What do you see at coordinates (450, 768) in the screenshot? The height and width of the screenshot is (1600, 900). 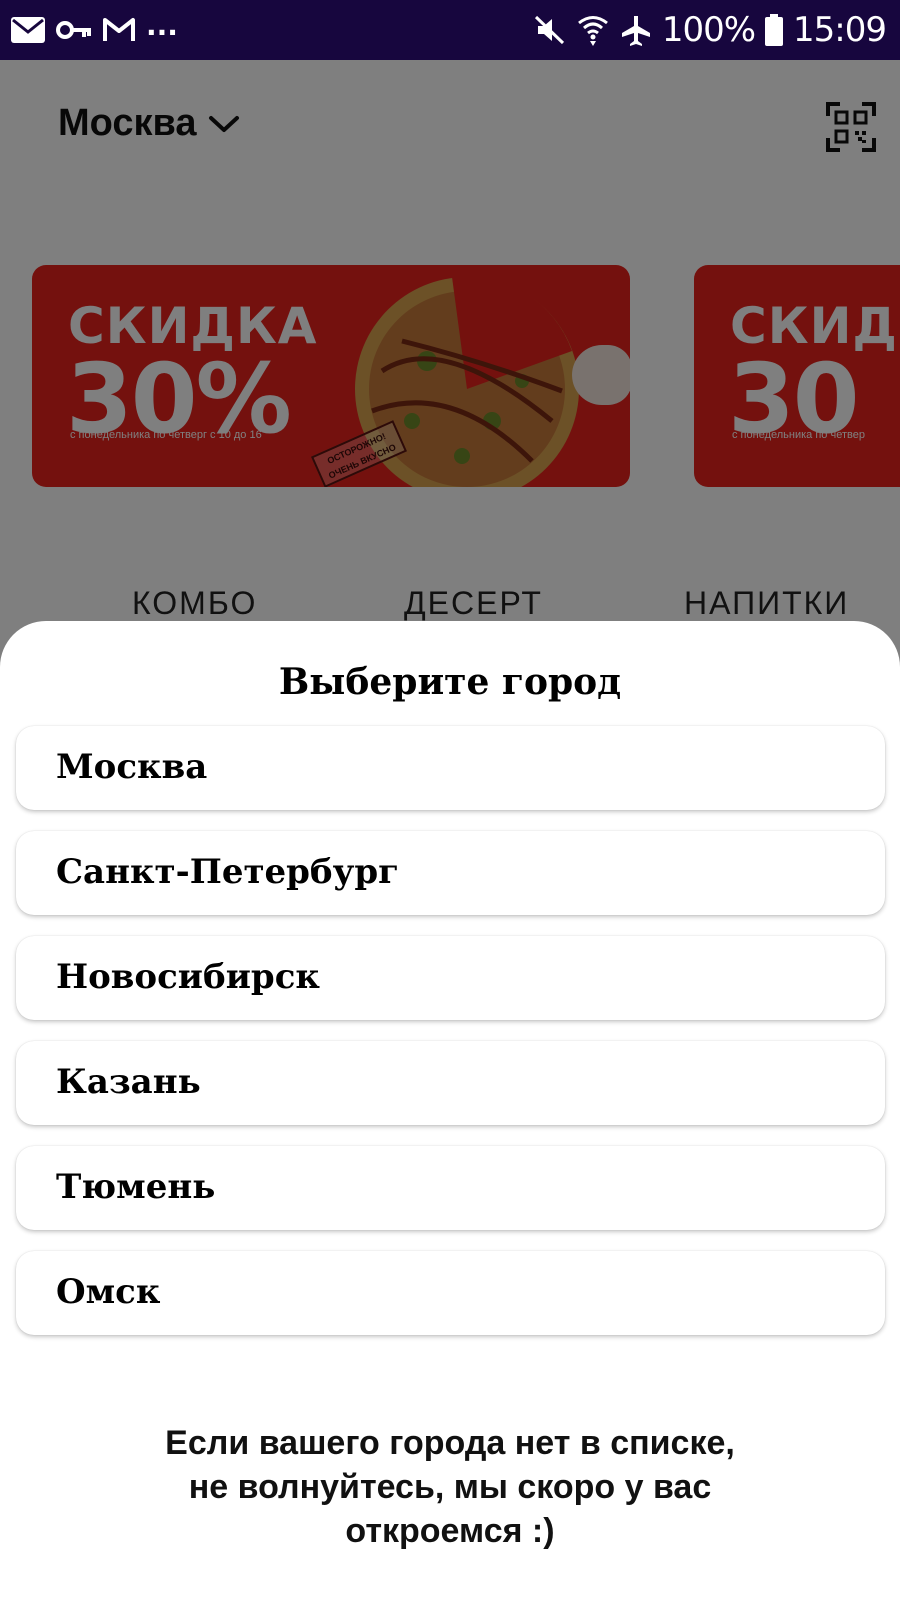 I see `city-option-moscow: Москва` at bounding box center [450, 768].